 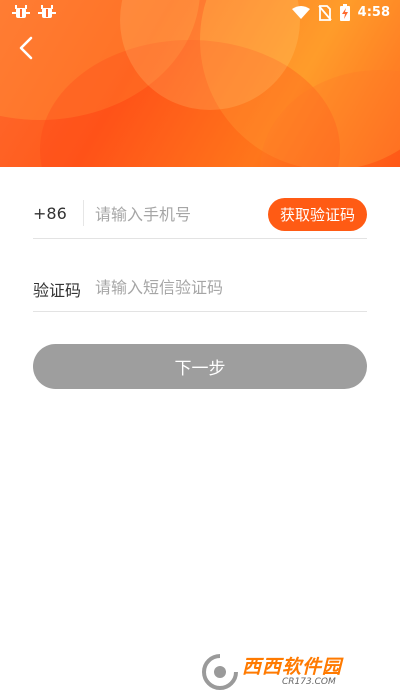 I want to click on status-left, so click(x=34, y=12).